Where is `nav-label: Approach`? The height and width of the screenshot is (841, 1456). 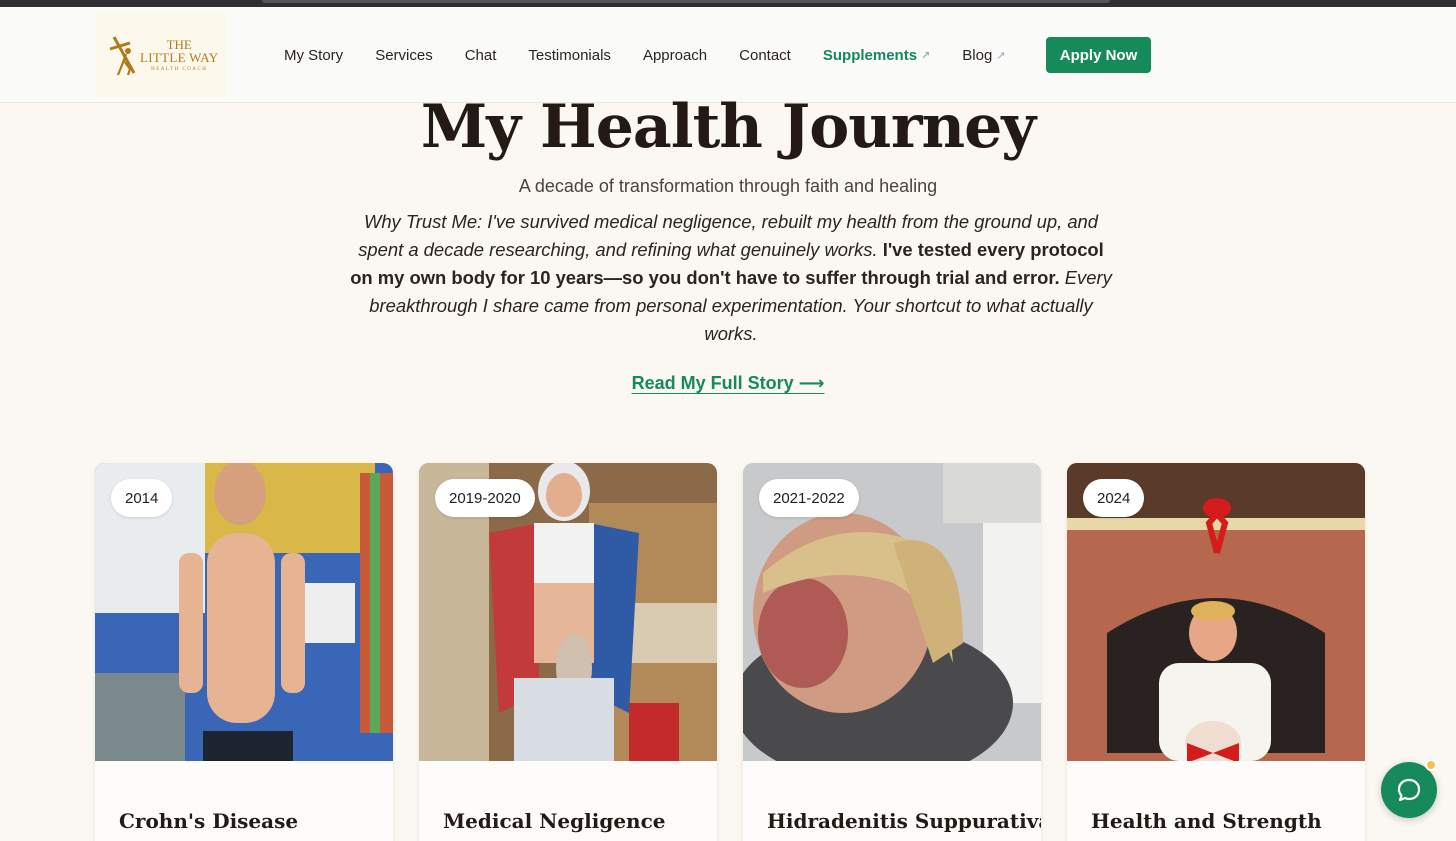 nav-label: Approach is located at coordinates (675, 55).